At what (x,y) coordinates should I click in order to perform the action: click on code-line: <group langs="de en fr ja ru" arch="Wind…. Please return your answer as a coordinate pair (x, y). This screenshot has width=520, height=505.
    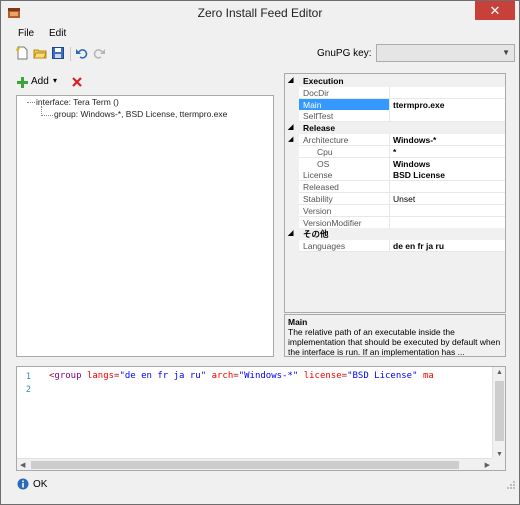
    Looking at the image, I should click on (241, 376).